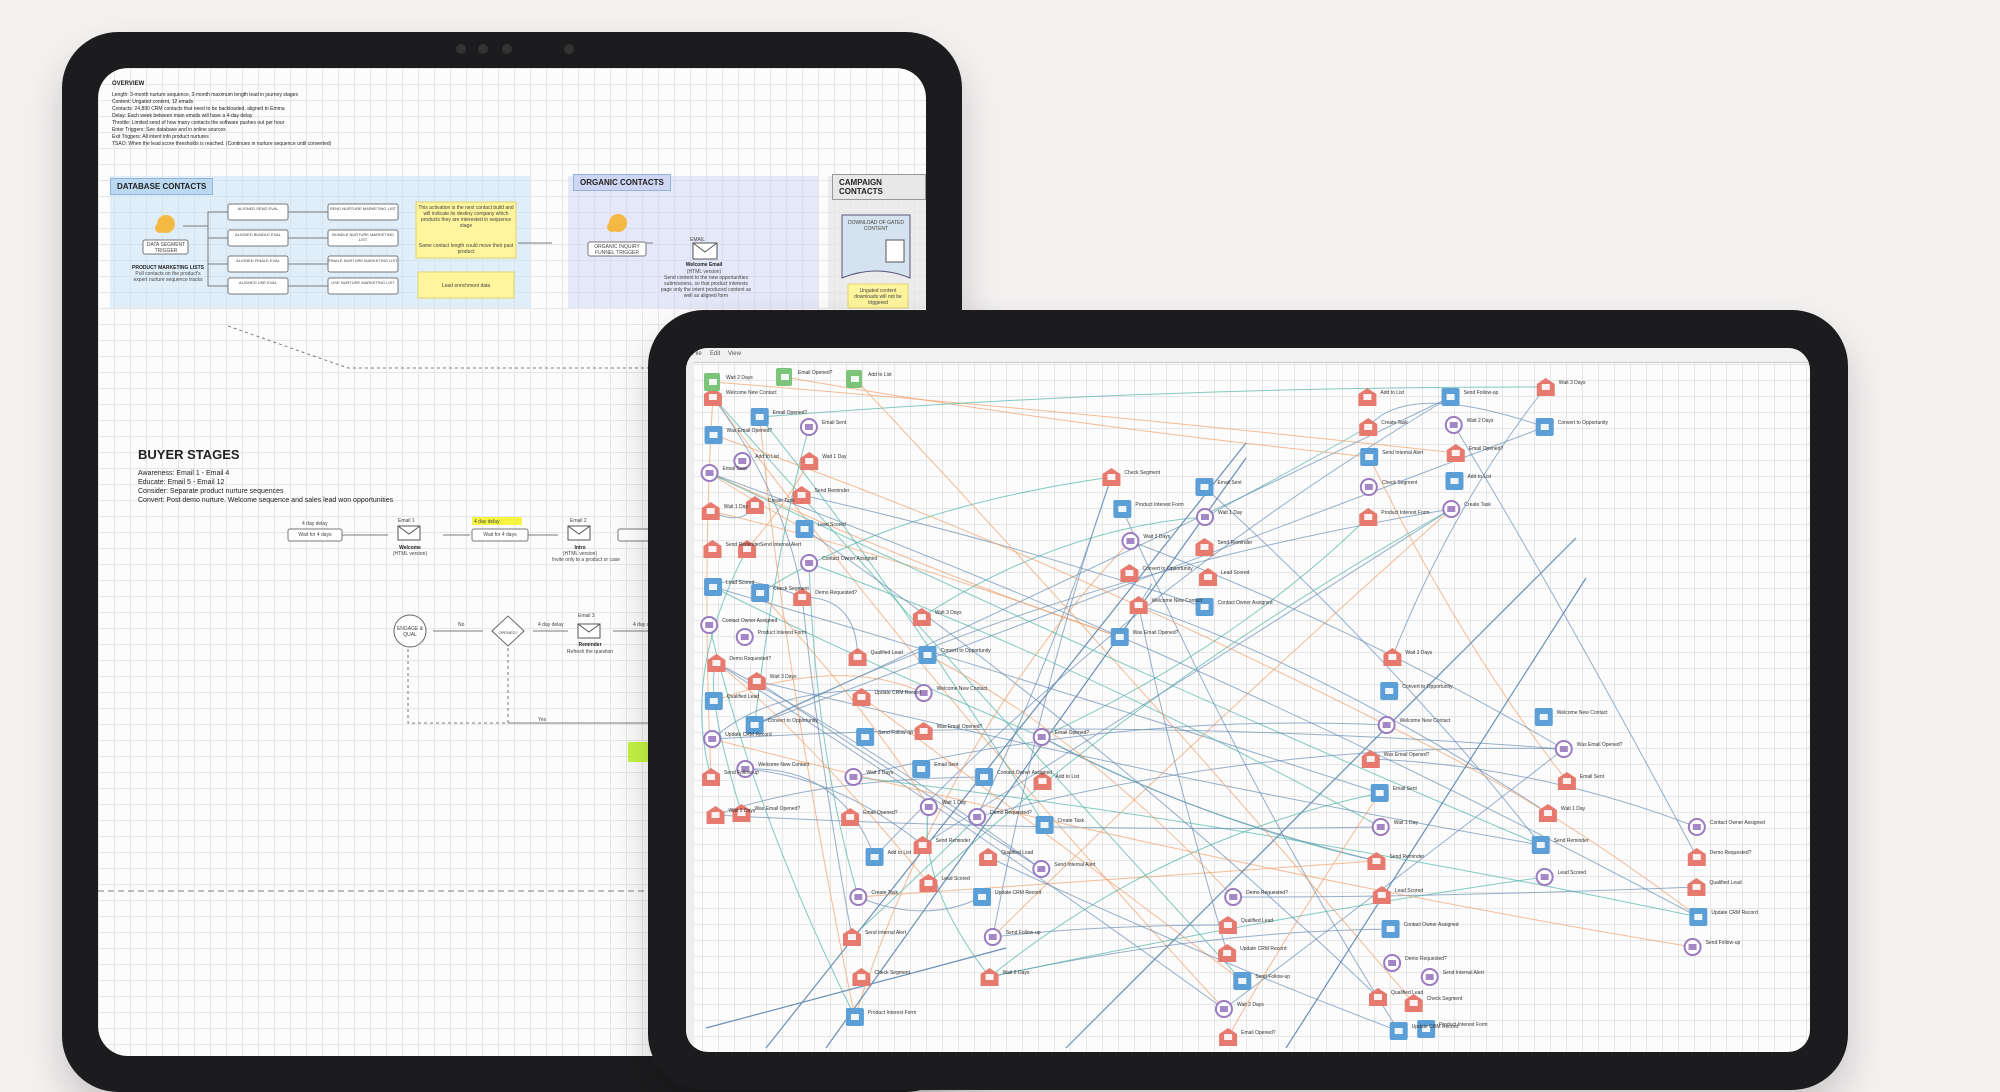 This screenshot has height=1092, width=2000. What do you see at coordinates (743, 545) in the screenshot?
I see `node-label: Send Reminder` at bounding box center [743, 545].